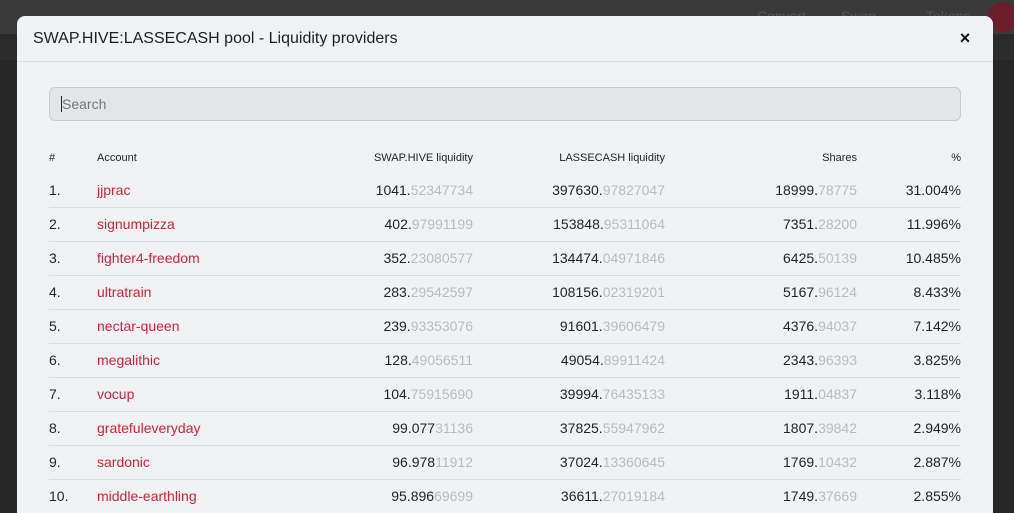 This screenshot has width=1014, height=513. What do you see at coordinates (837, 189) in the screenshot?
I see `shares-dec: 78775` at bounding box center [837, 189].